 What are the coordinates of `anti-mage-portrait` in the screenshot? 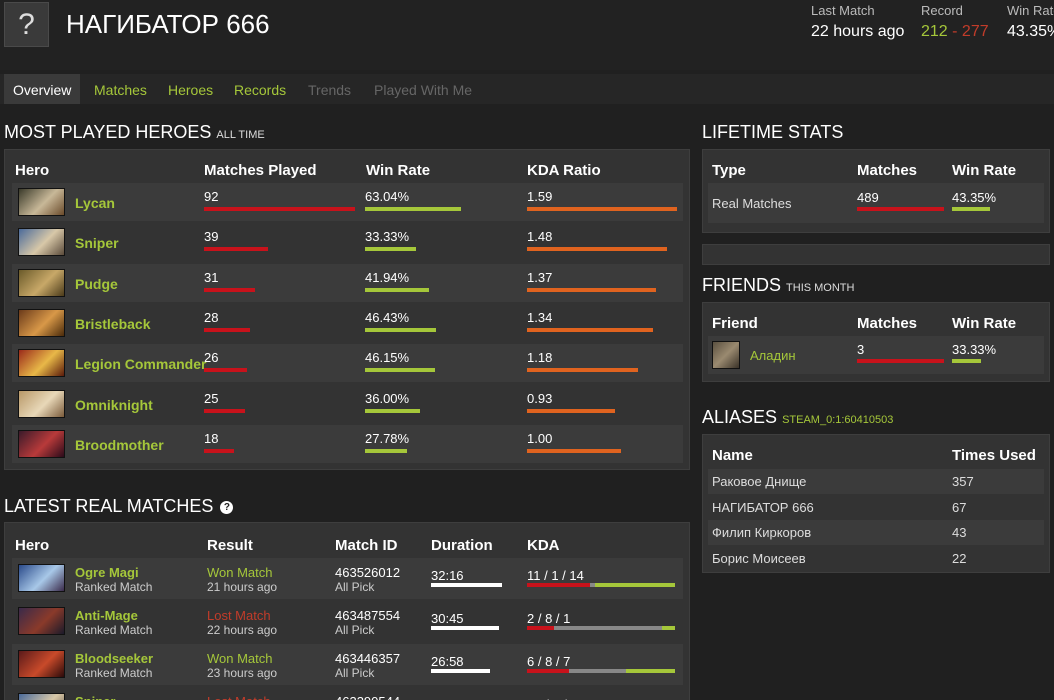 It's located at (41, 621).